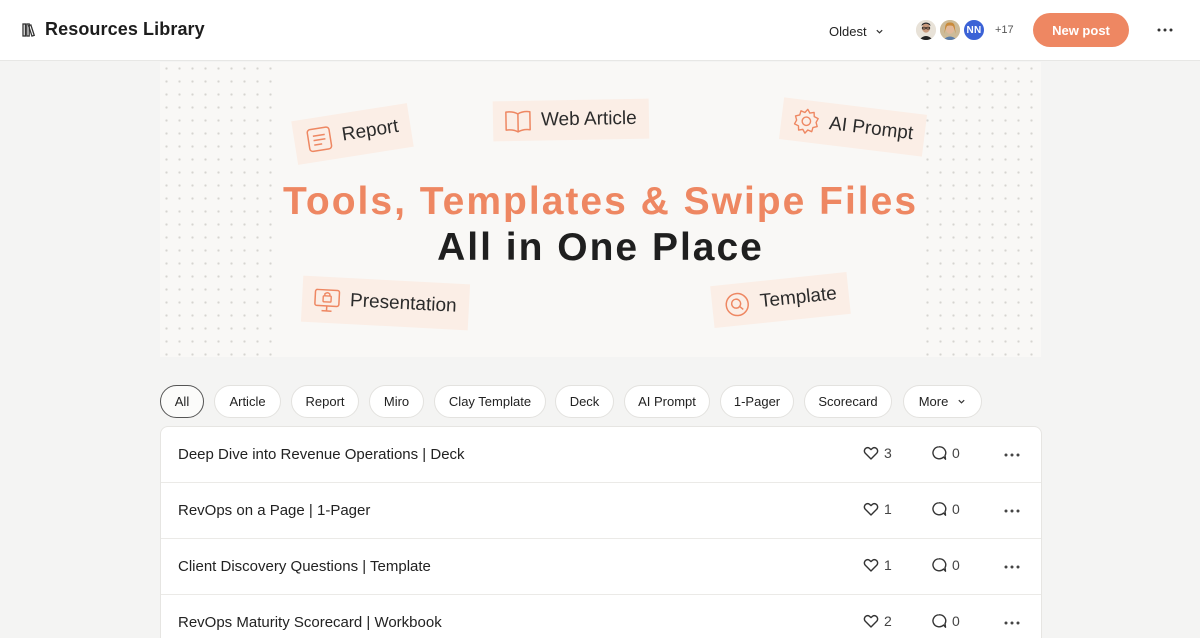  I want to click on filter-chip-report: Report, so click(325, 401).